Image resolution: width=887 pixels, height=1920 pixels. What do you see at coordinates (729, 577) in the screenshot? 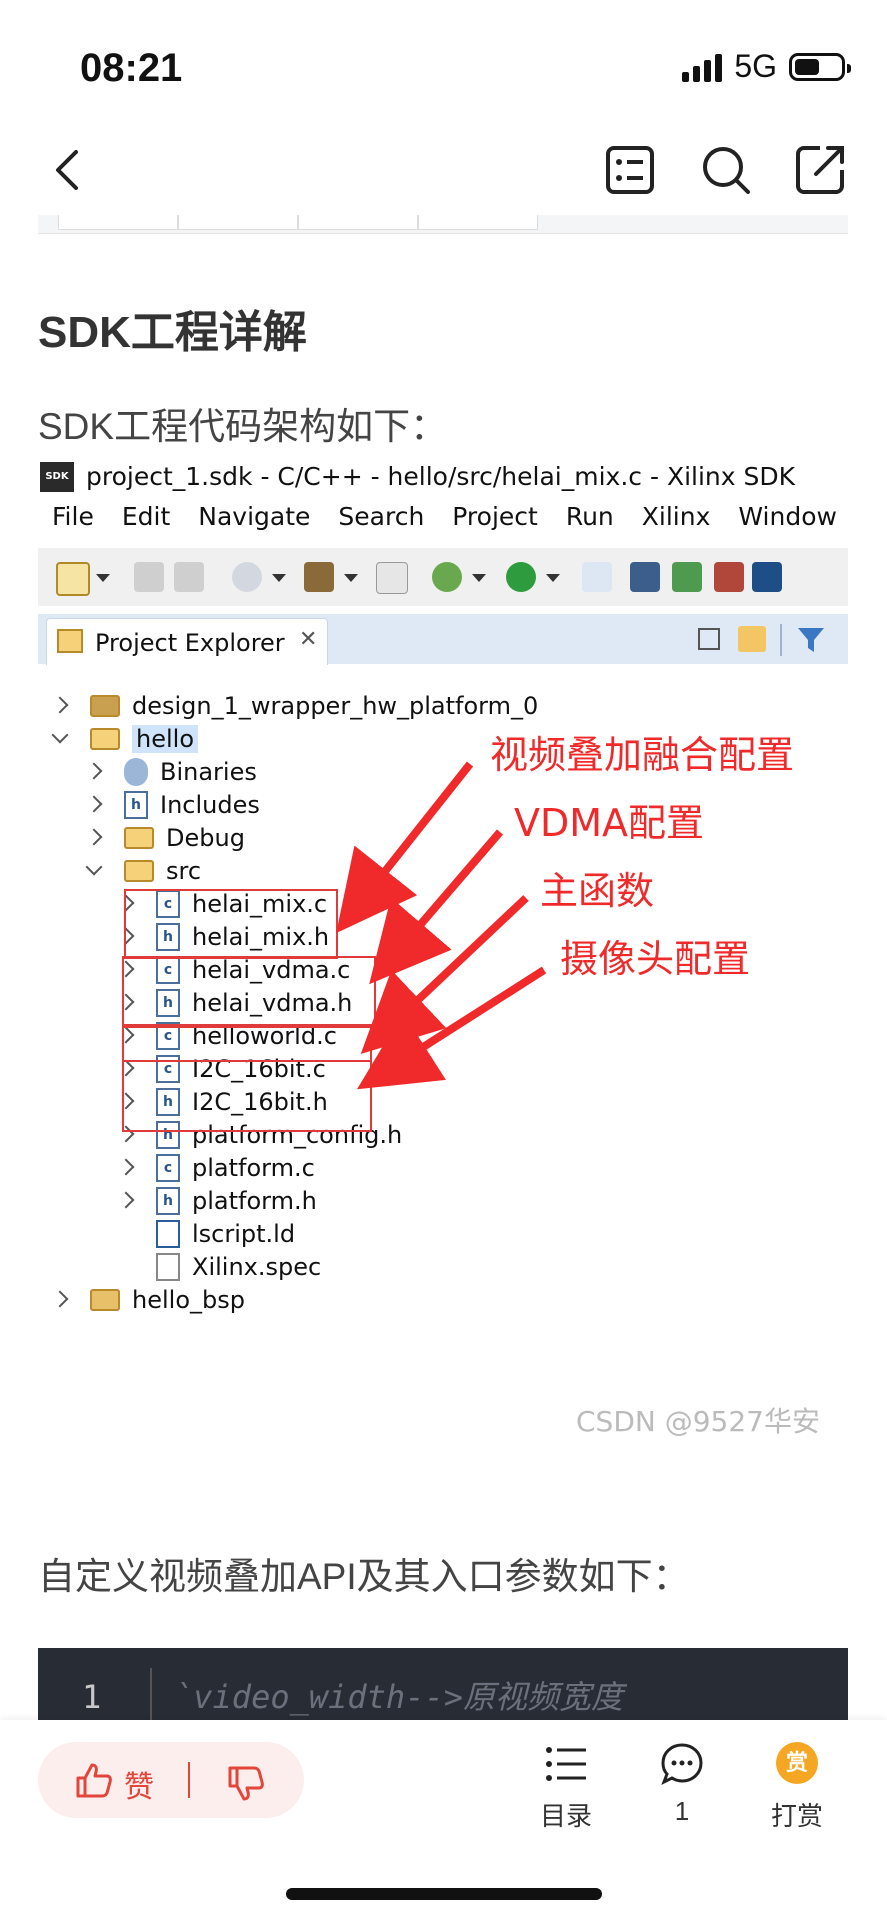
I see `xilinx-tool-icon` at bounding box center [729, 577].